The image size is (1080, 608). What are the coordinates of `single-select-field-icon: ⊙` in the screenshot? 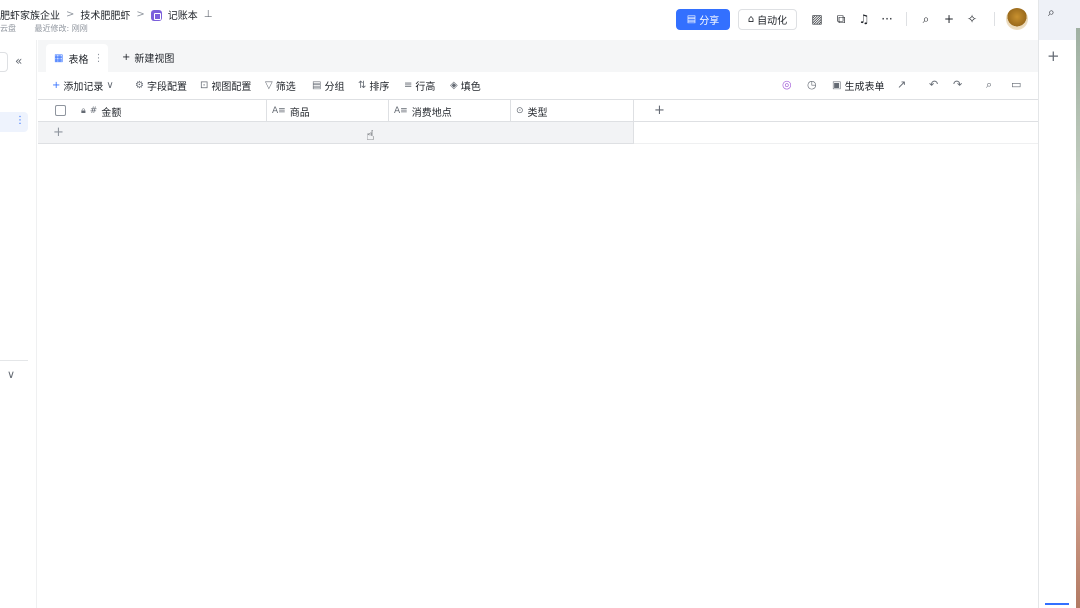 It's located at (520, 111).